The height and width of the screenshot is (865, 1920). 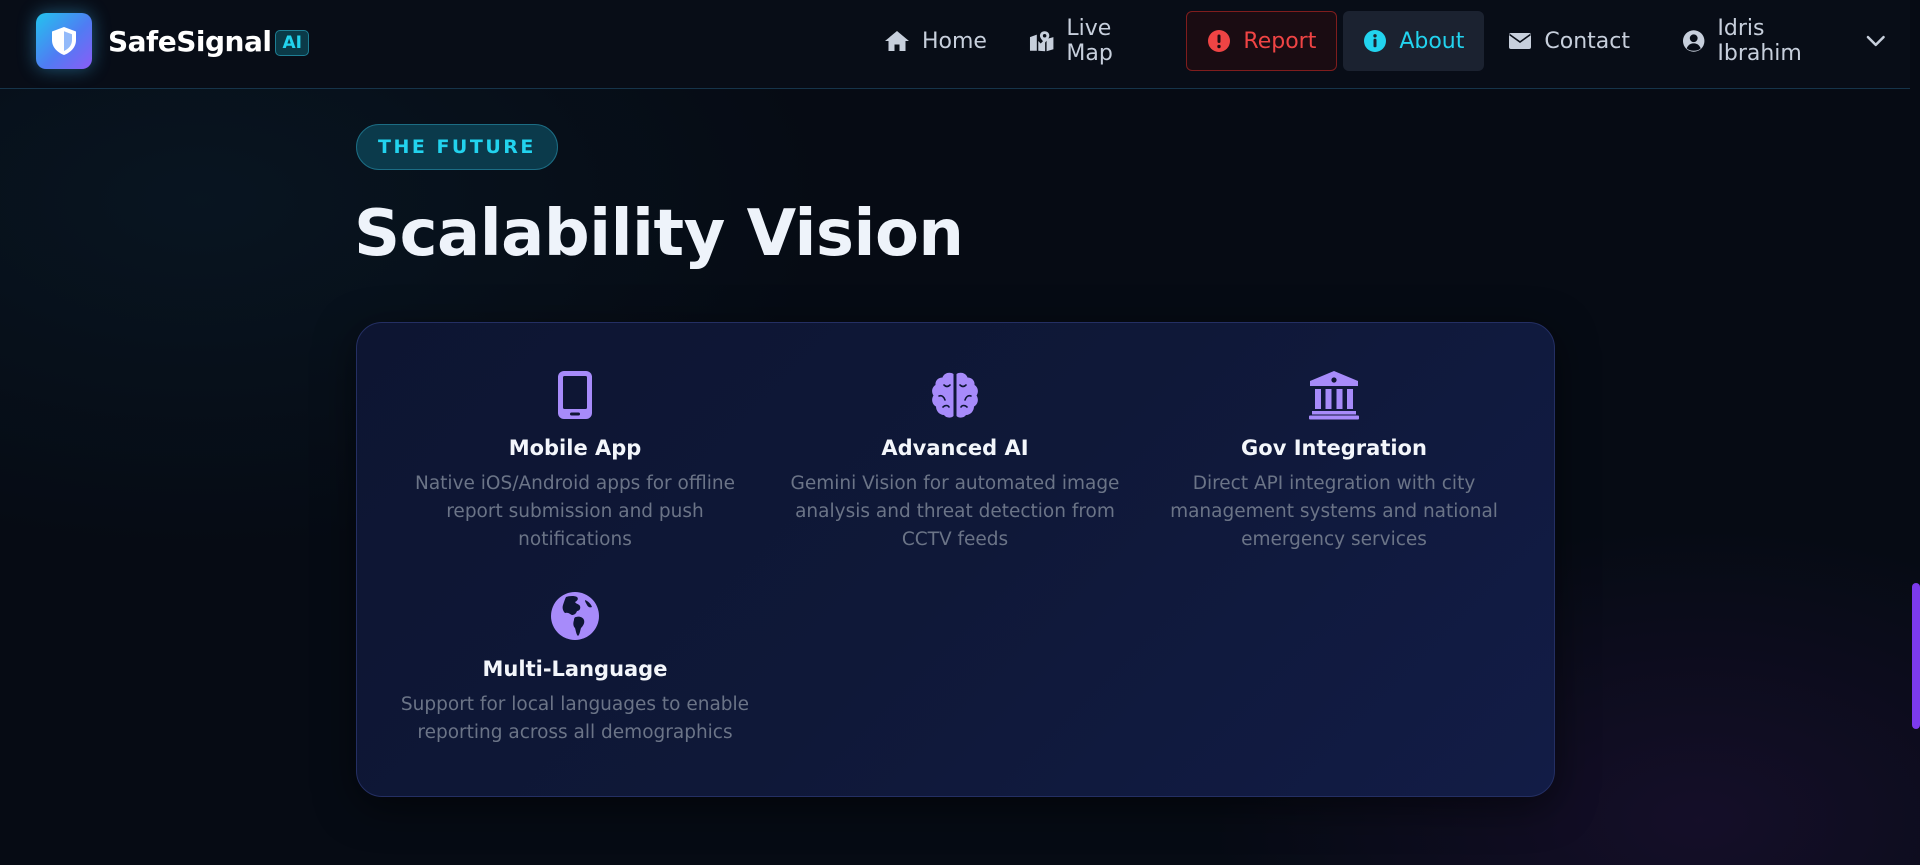 What do you see at coordinates (1520, 41) in the screenshot?
I see `envelope-icon` at bounding box center [1520, 41].